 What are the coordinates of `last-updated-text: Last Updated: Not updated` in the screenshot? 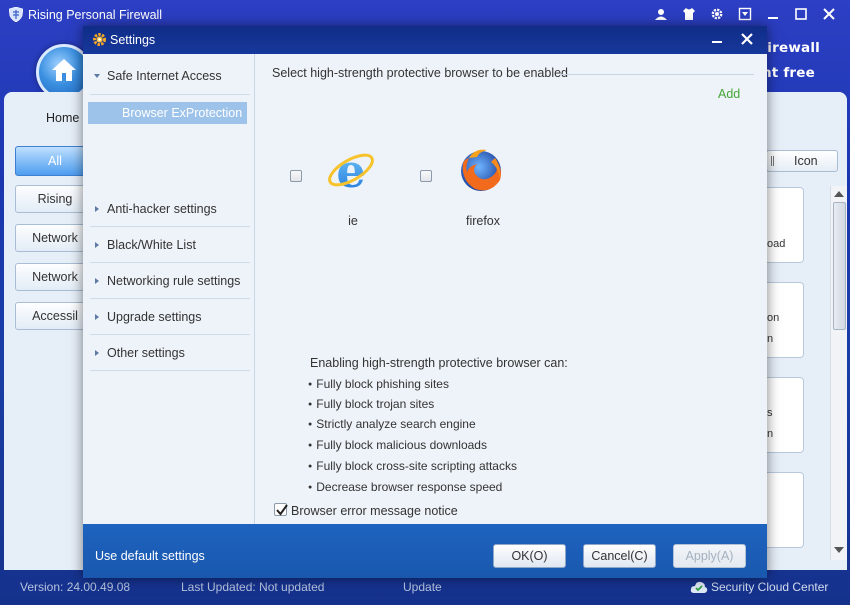 It's located at (253, 587).